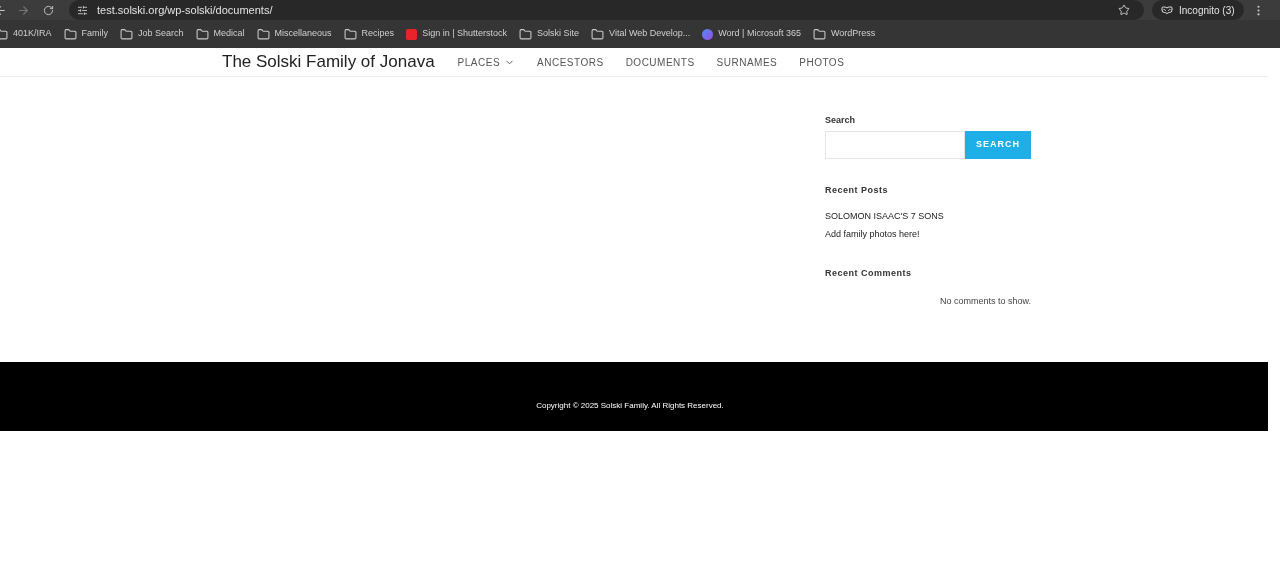  I want to click on post-link: Add family photos here!, so click(928, 234).